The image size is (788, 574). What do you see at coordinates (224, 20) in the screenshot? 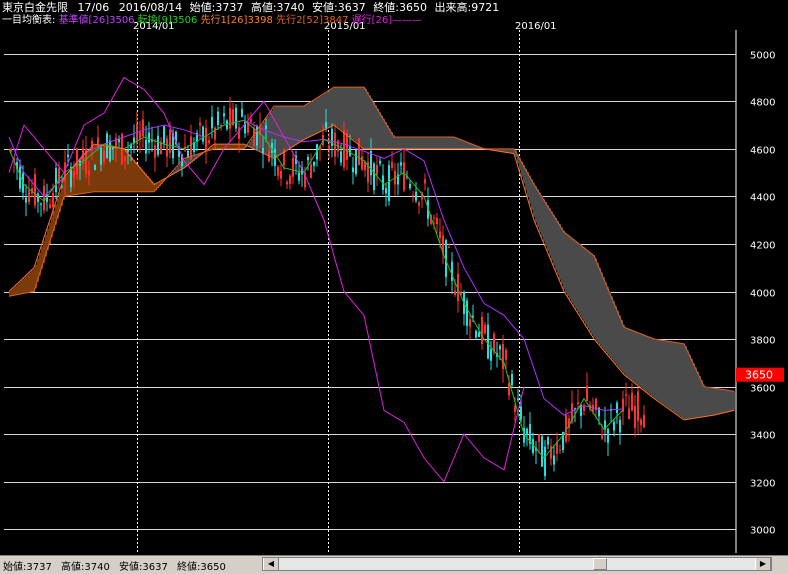
I see `senkou1-label: 先行1[26]` at bounding box center [224, 20].